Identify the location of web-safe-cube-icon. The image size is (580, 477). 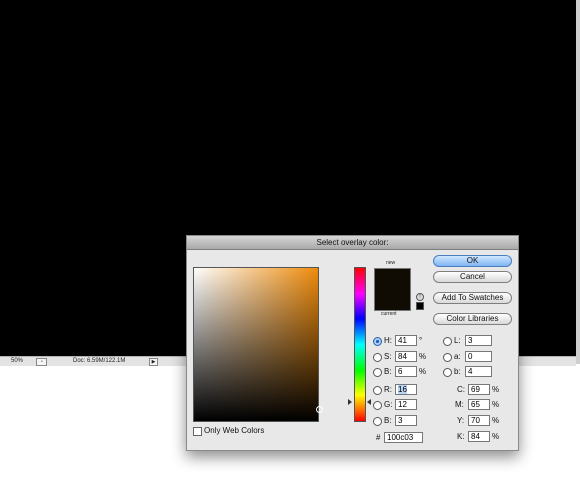
(420, 306).